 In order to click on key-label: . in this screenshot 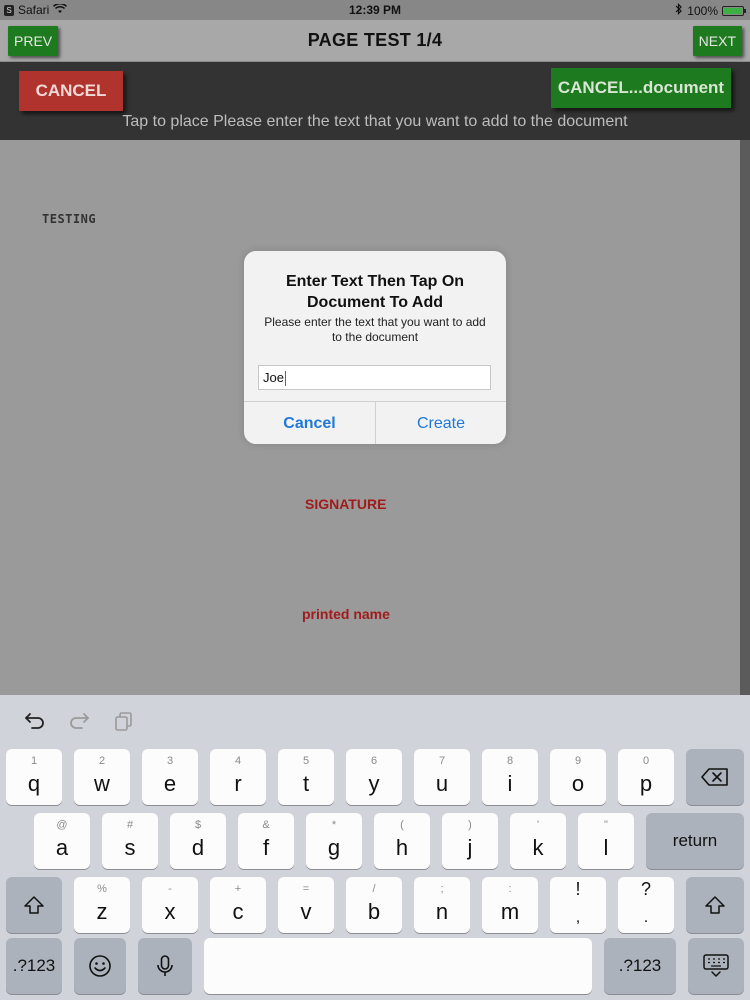, I will do `click(646, 917)`.